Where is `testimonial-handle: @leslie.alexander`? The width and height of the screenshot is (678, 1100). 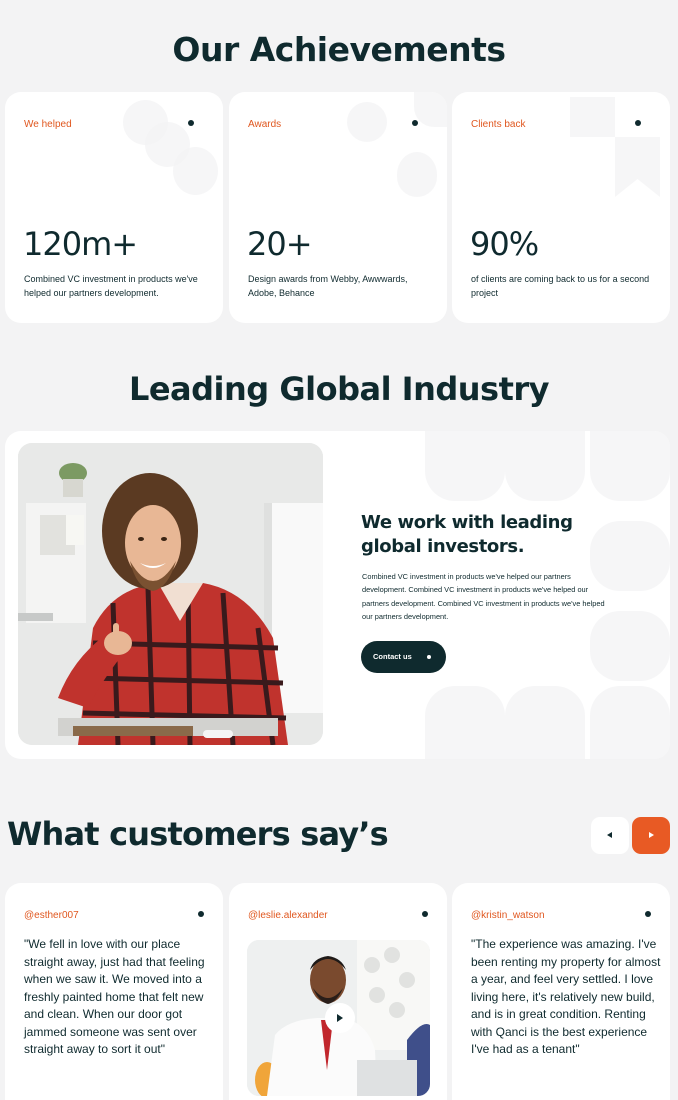 testimonial-handle: @leslie.alexander is located at coordinates (288, 915).